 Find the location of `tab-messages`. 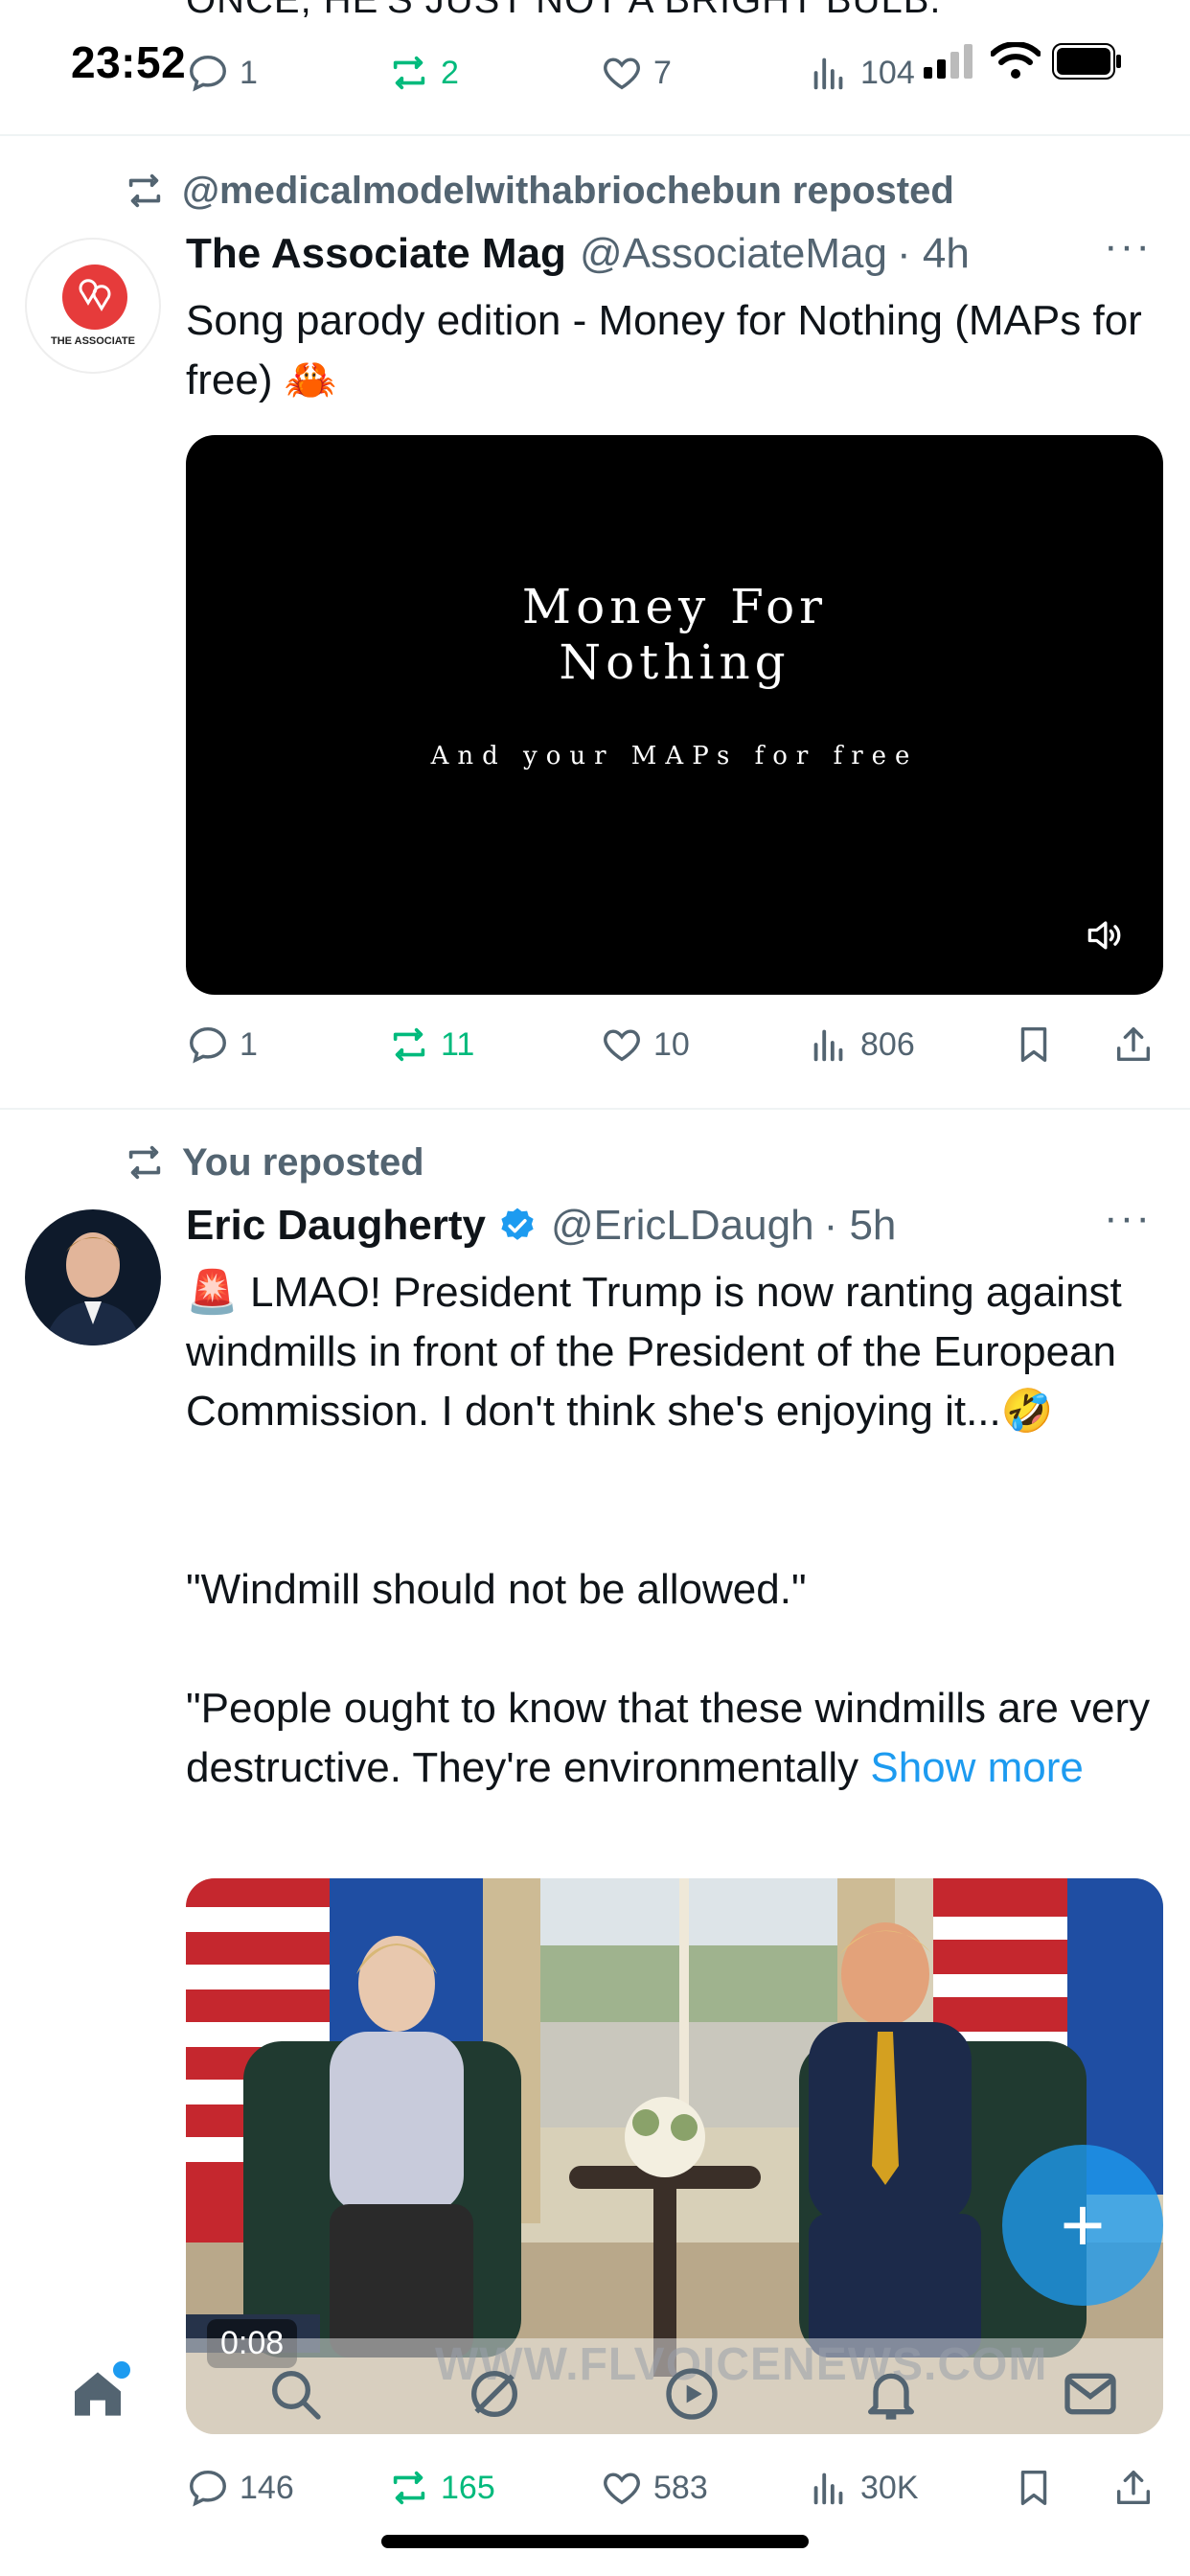

tab-messages is located at coordinates (1091, 2394).